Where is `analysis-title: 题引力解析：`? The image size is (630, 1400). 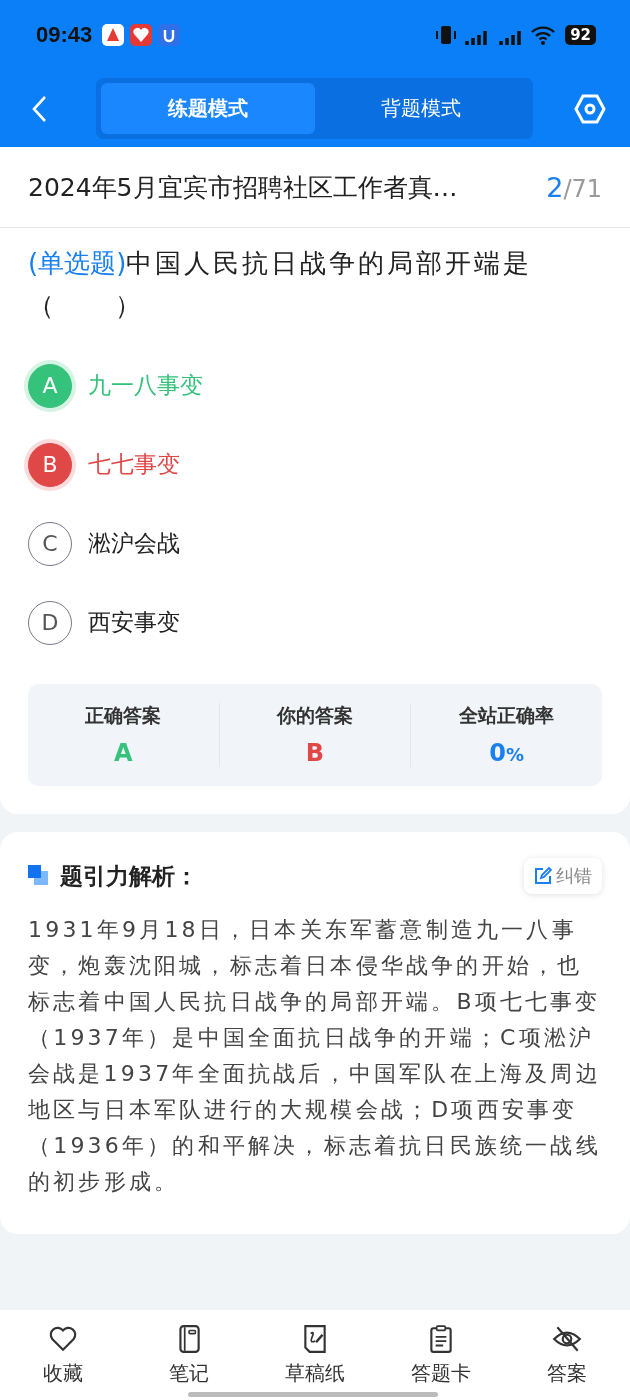 analysis-title: 题引力解析： is located at coordinates (129, 876).